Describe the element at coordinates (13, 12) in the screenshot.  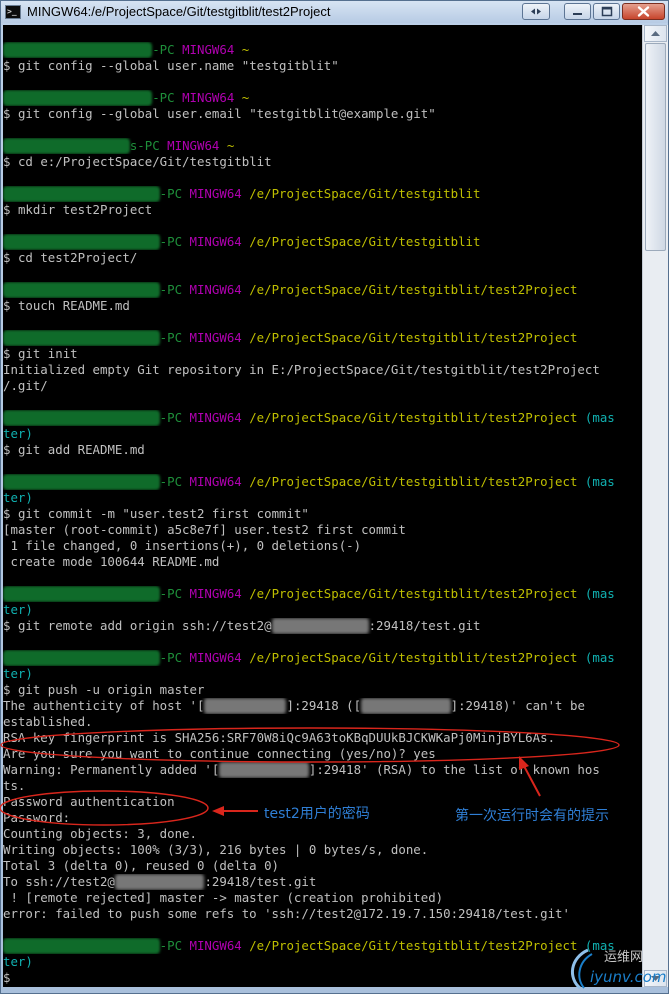
I see `terminal-app-icon: >_` at that location.